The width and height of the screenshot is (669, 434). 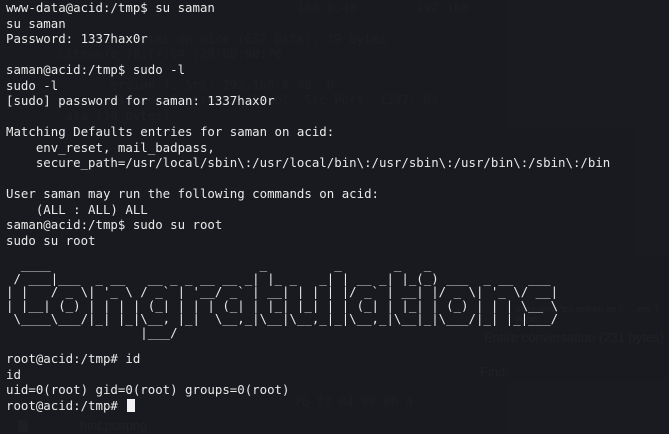 I want to click on terminal-line: sudo -l, so click(x=32, y=85).